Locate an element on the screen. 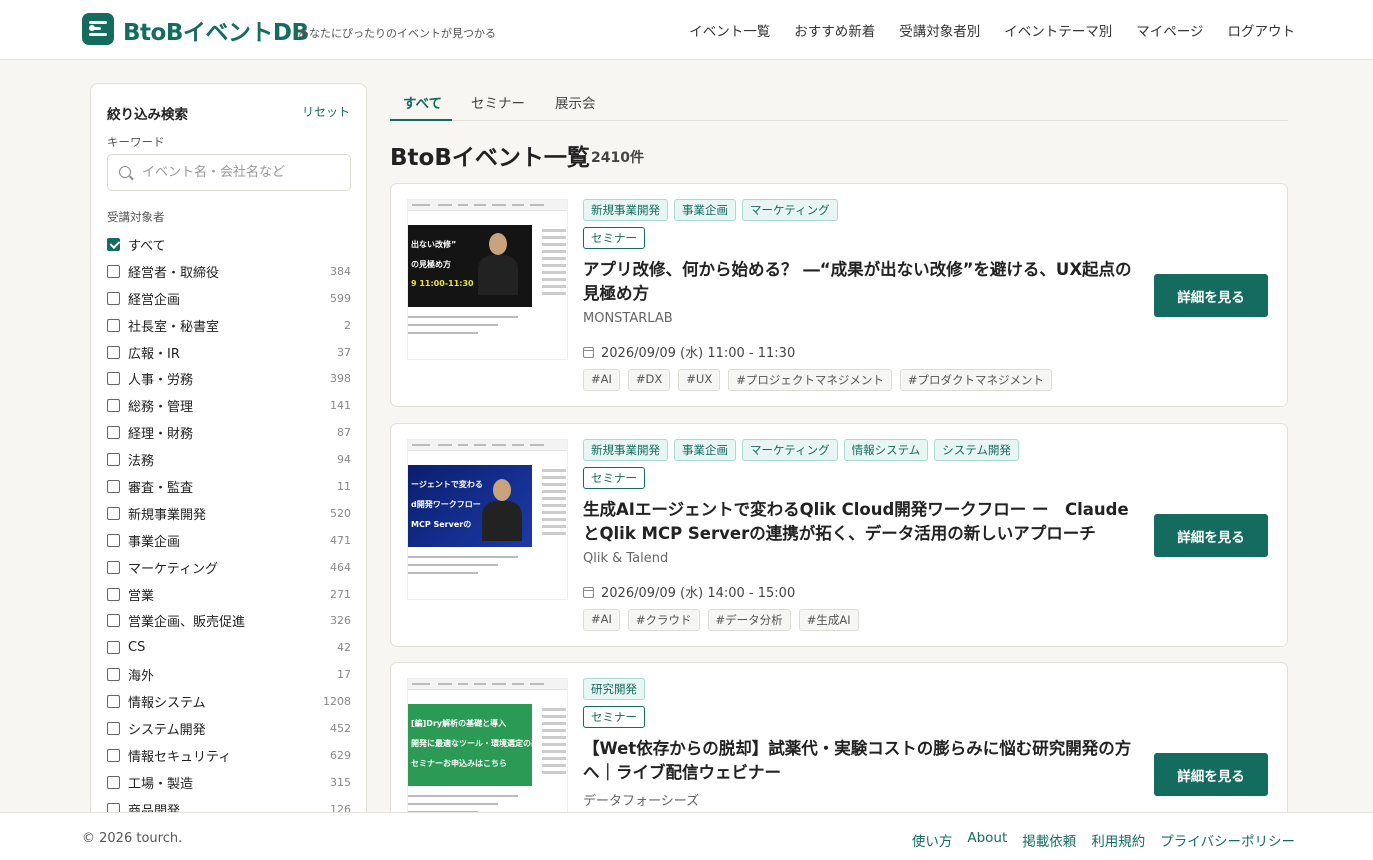 The width and height of the screenshot is (1373, 860). audience-option-label: 経理・財務 is located at coordinates (161, 435).